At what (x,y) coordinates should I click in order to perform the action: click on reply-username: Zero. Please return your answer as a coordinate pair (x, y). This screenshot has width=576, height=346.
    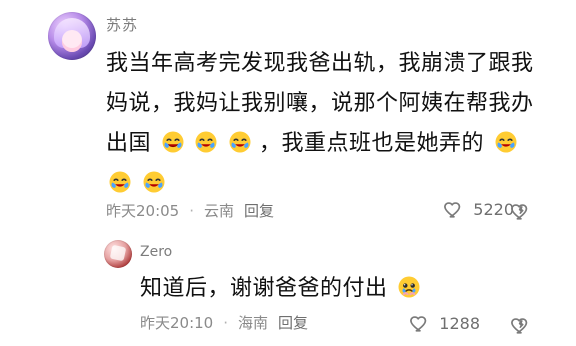
    Looking at the image, I should click on (156, 252).